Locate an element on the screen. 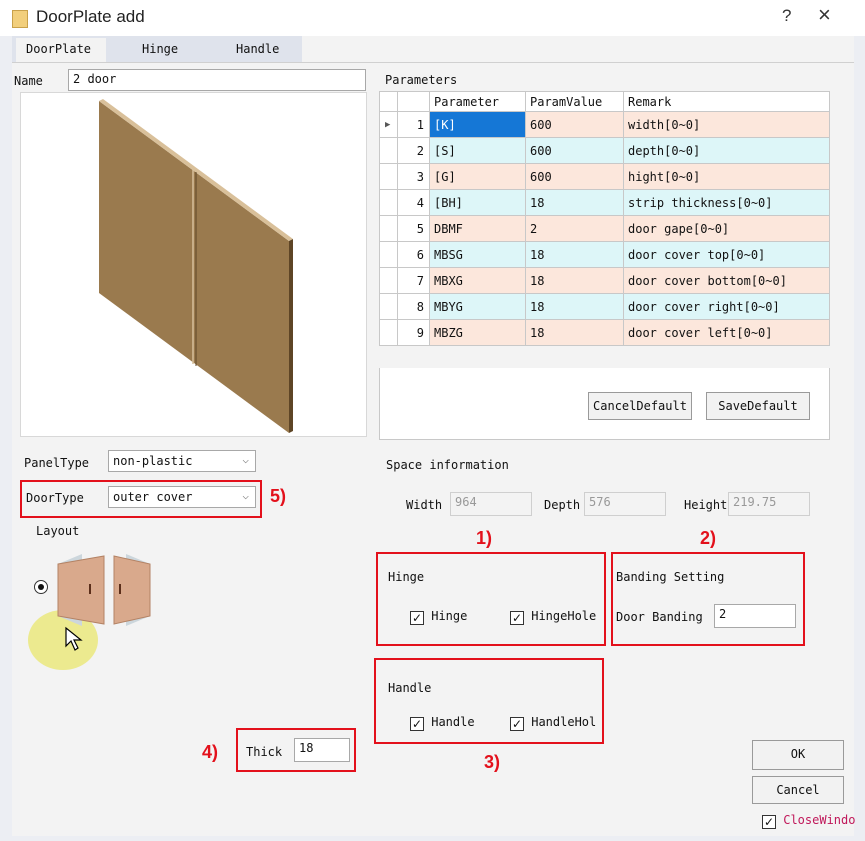 This screenshot has width=865, height=841. close-window-checkbox: ✓ CloseWindo is located at coordinates (808, 821).